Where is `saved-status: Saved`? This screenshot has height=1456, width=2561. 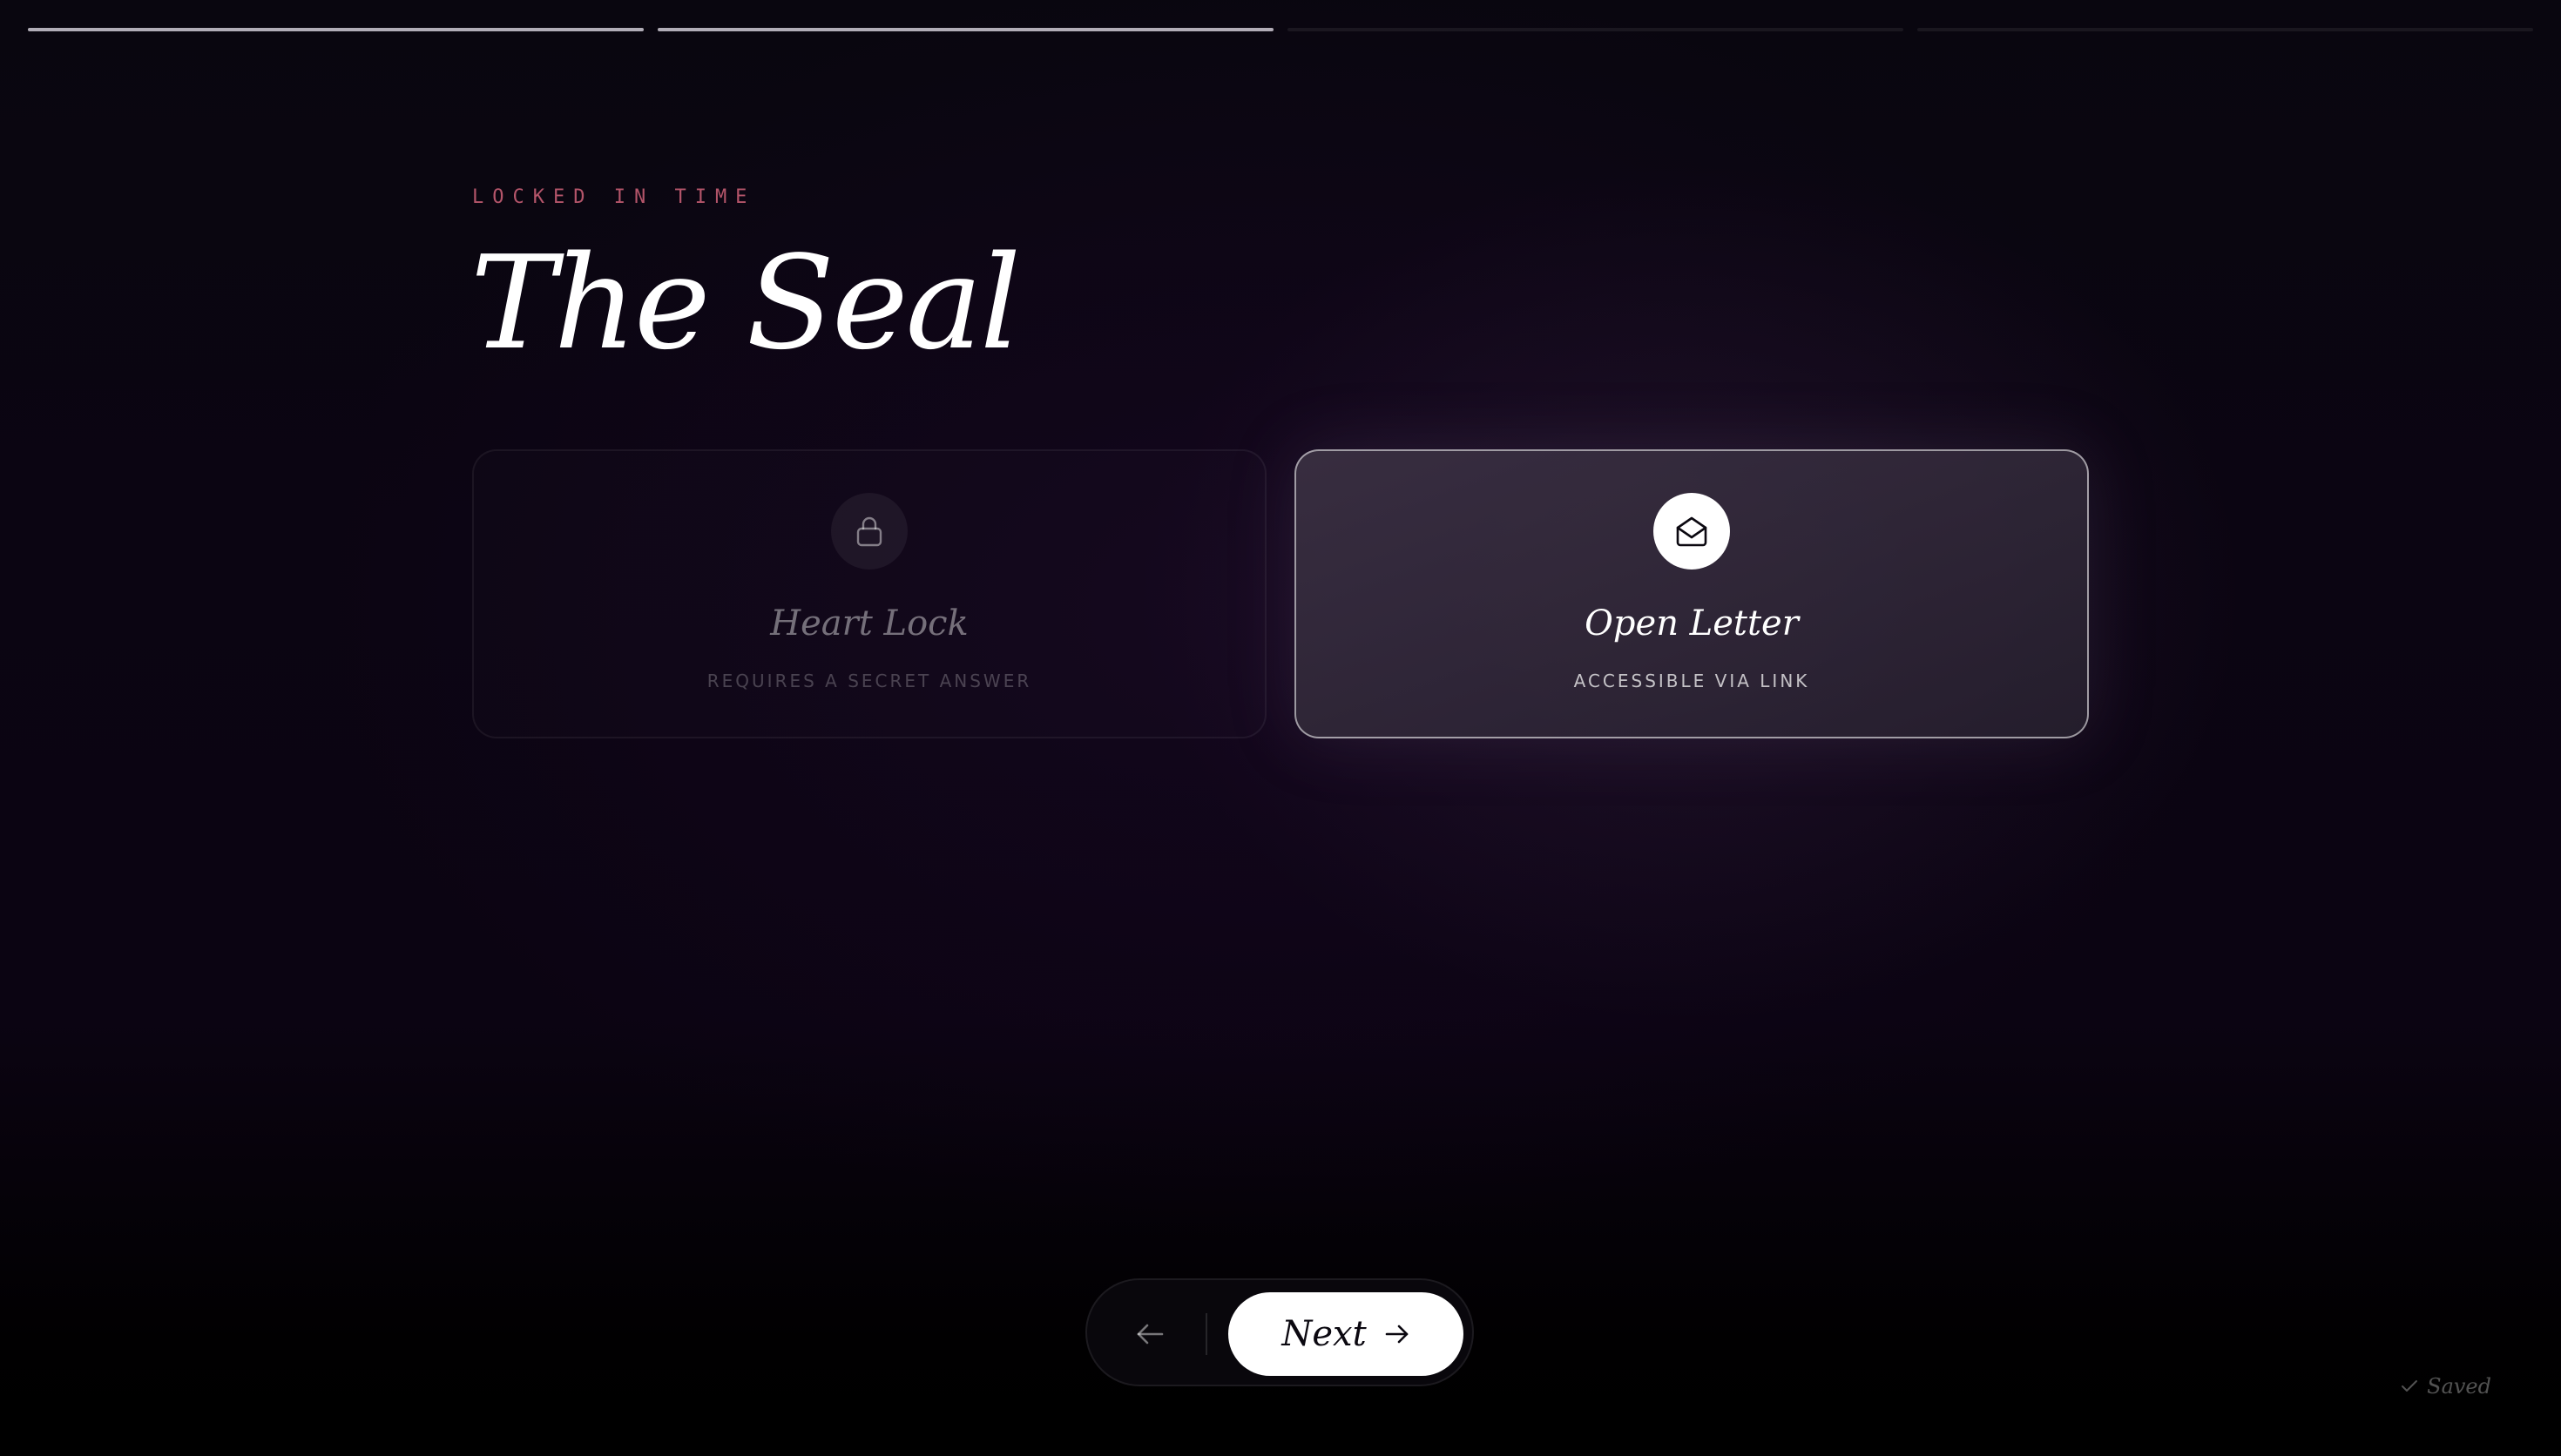
saved-status: Saved is located at coordinates (2446, 1386).